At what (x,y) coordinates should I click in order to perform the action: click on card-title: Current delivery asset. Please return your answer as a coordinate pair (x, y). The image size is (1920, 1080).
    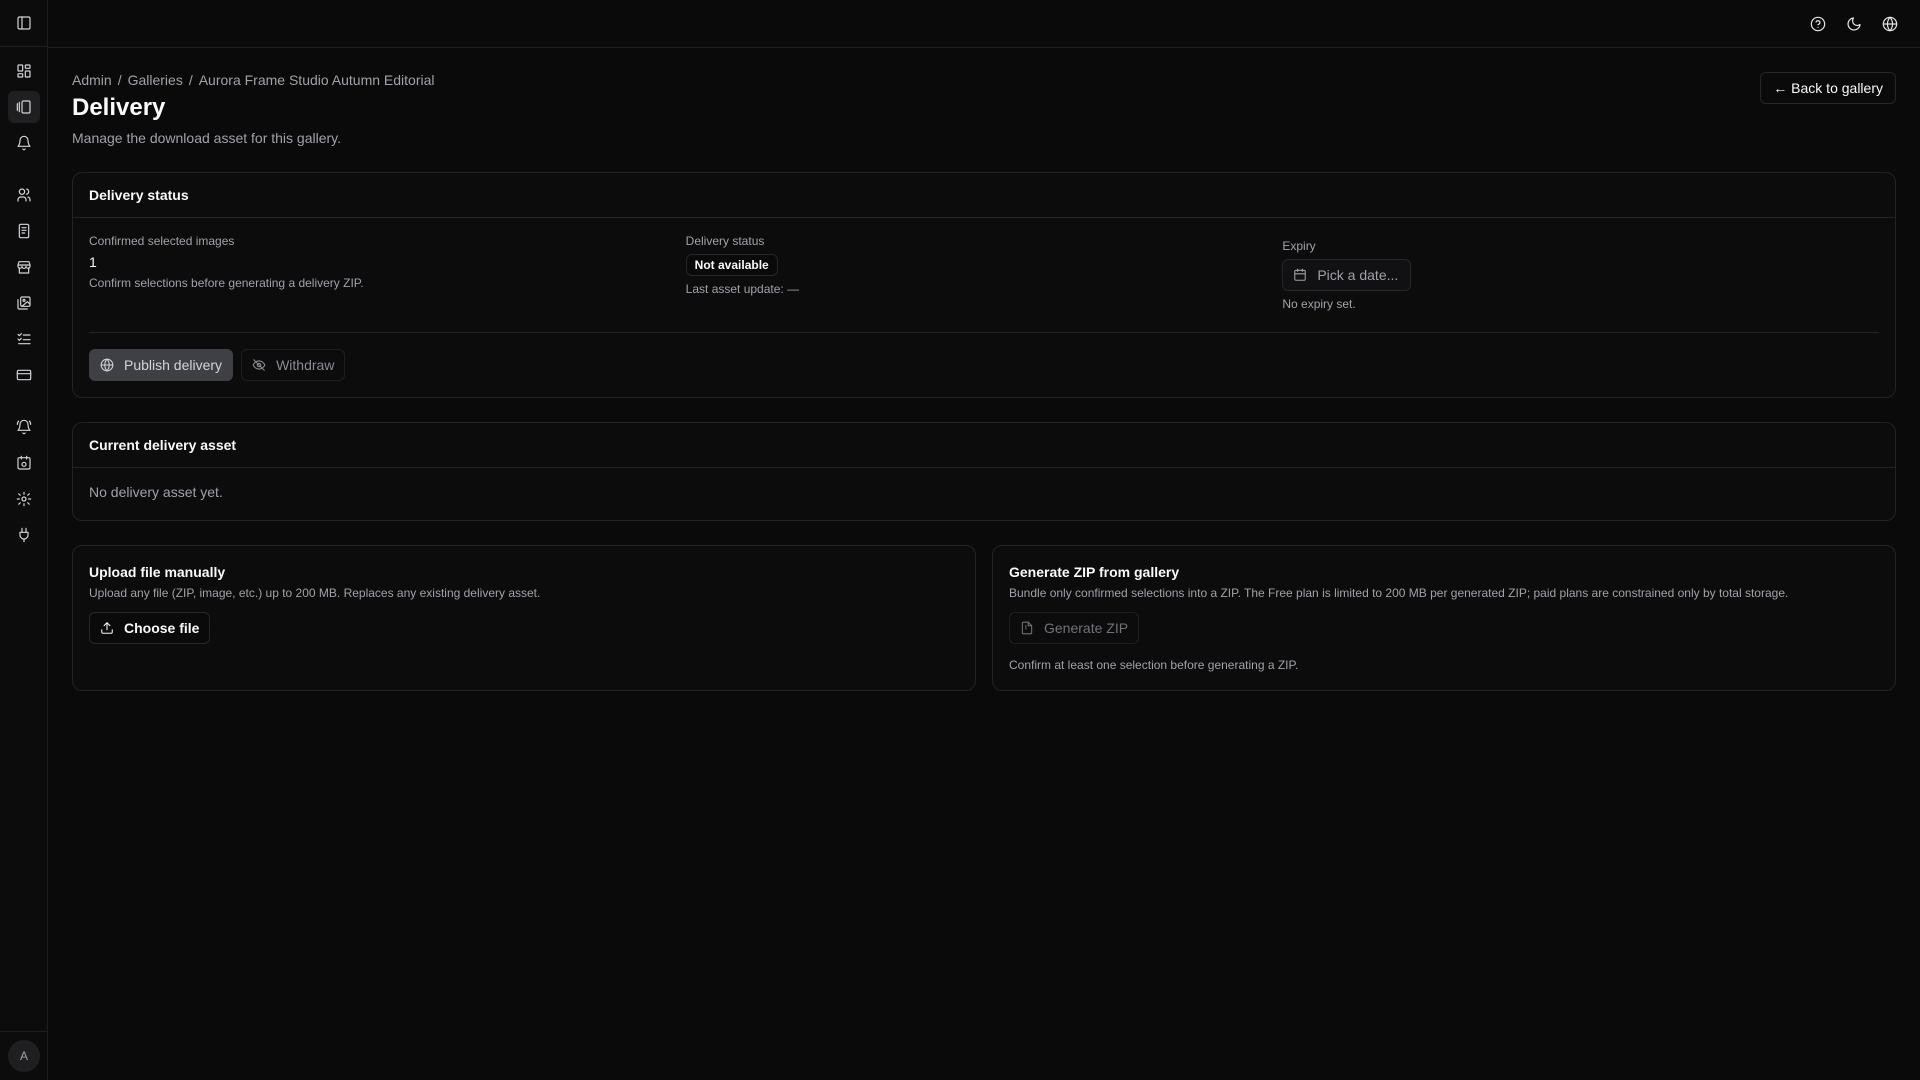
    Looking at the image, I should click on (984, 445).